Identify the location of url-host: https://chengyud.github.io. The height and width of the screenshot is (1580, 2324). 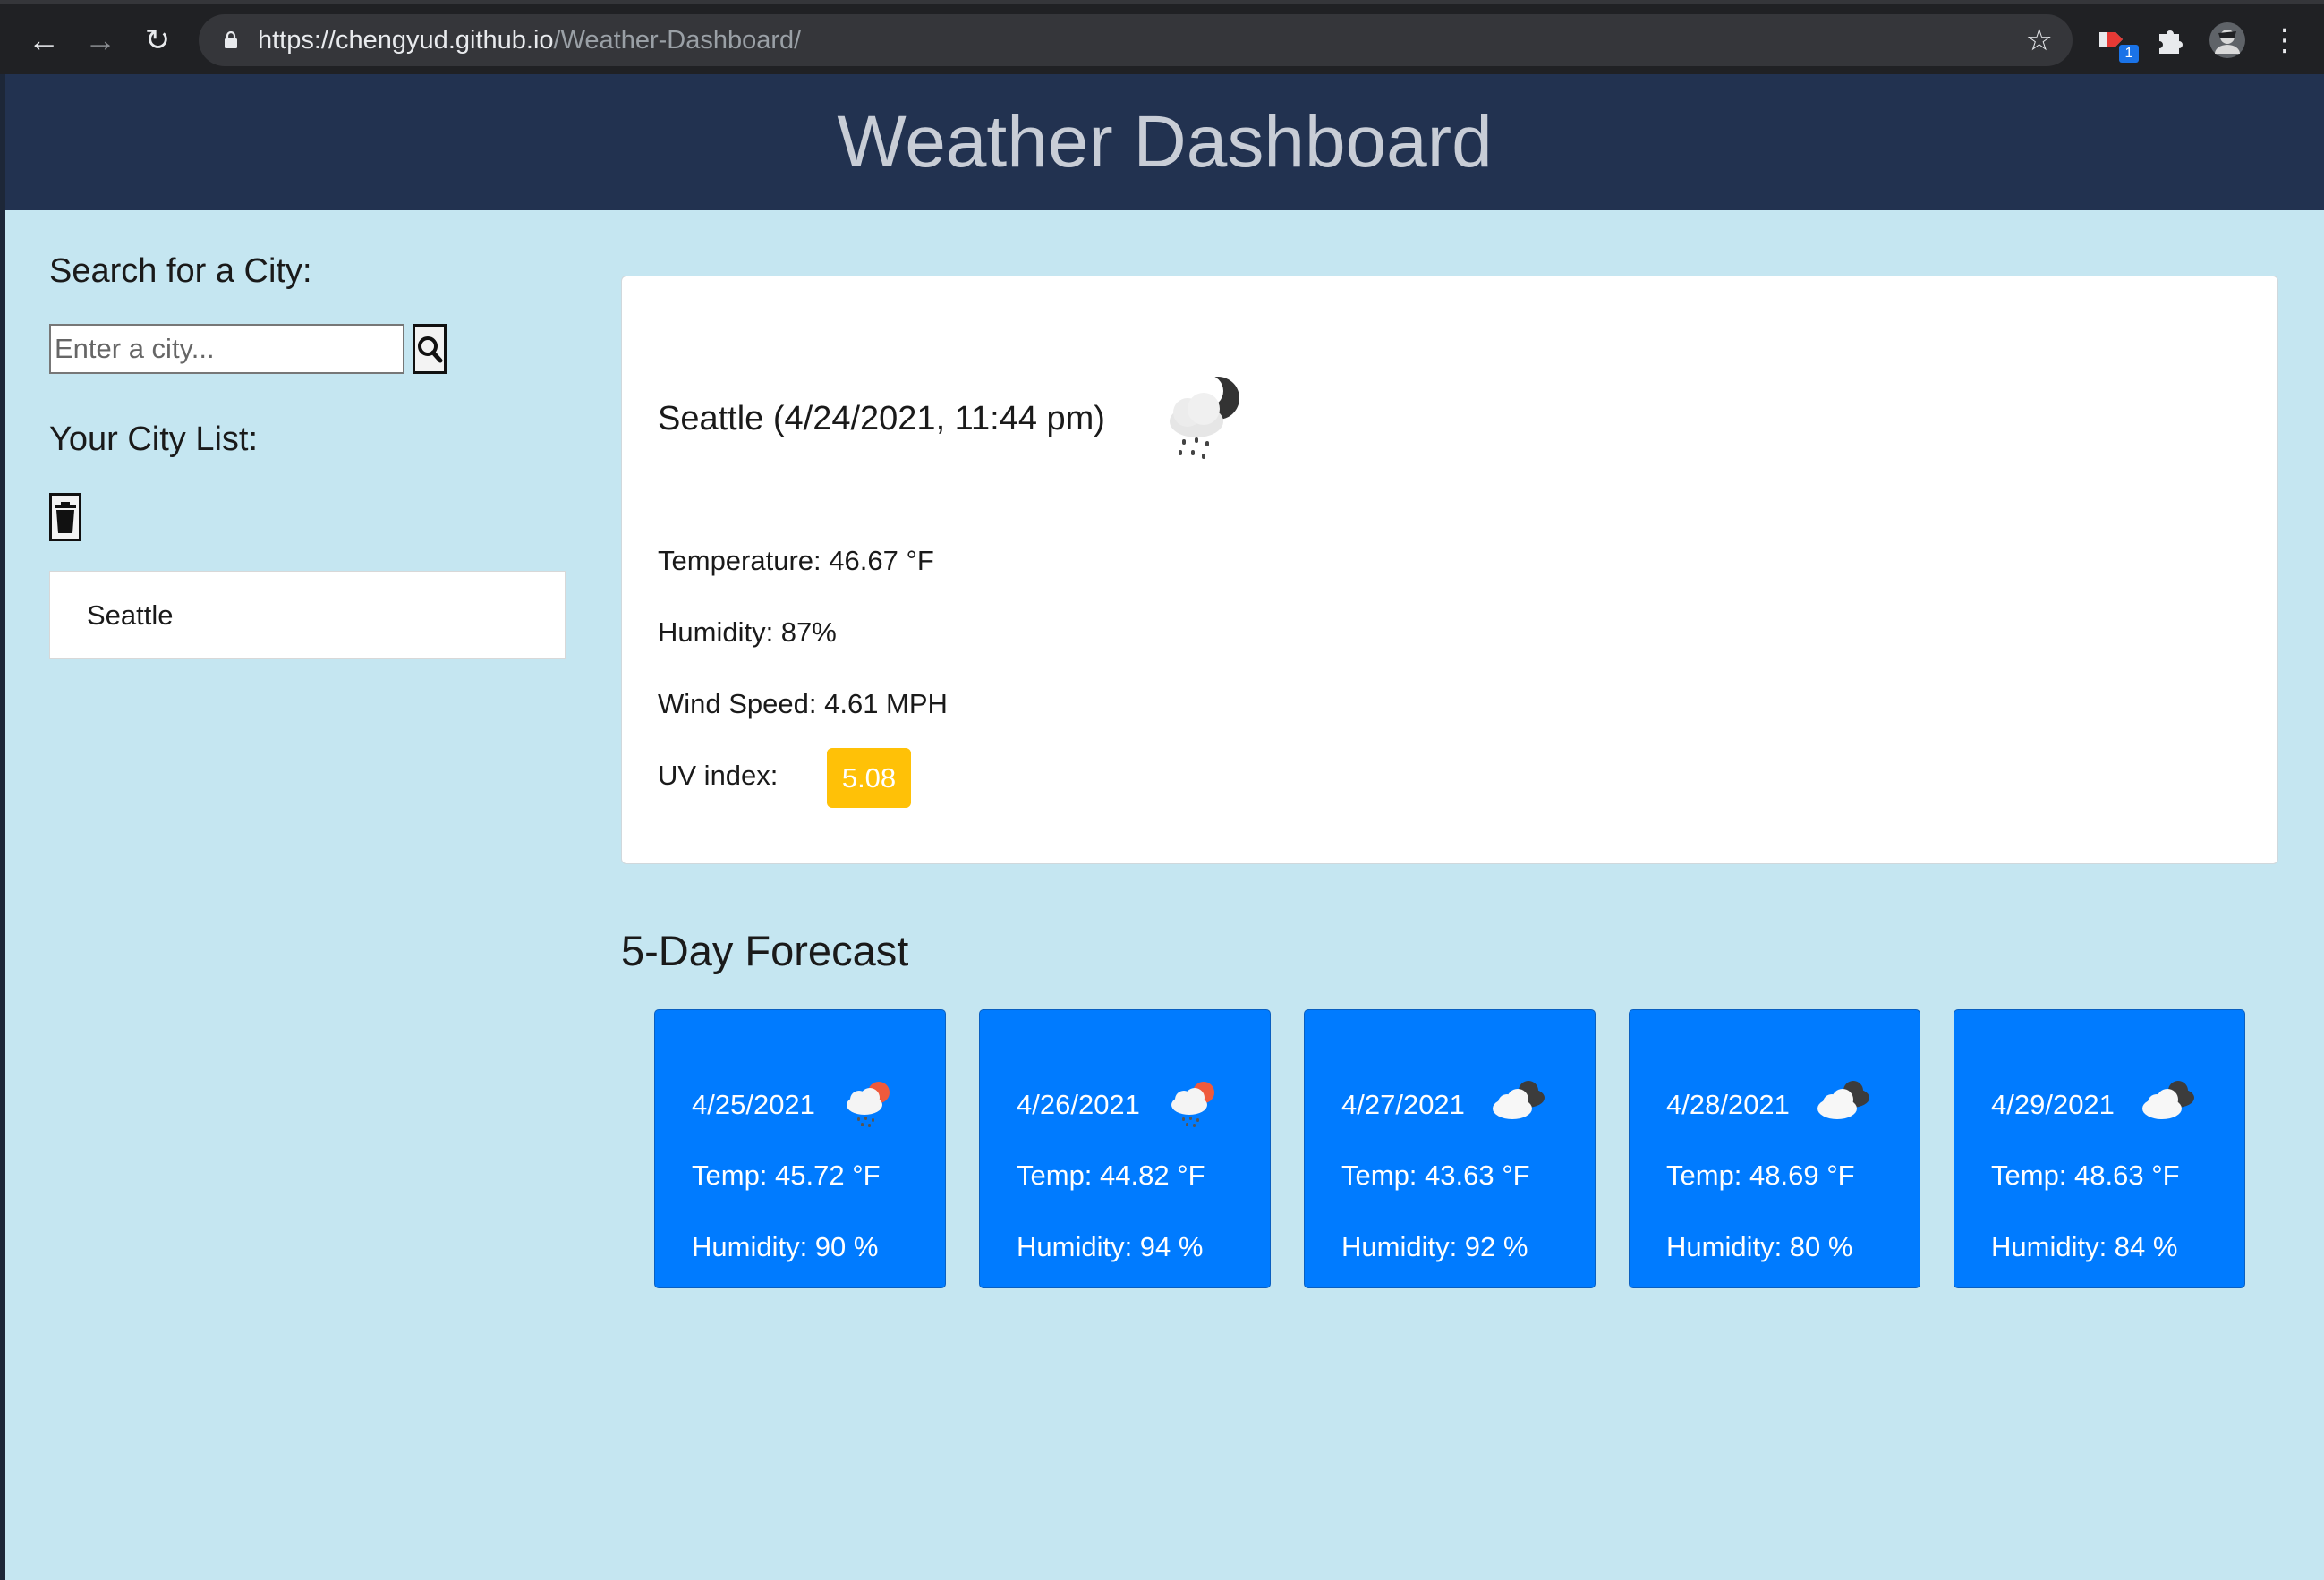
(406, 40).